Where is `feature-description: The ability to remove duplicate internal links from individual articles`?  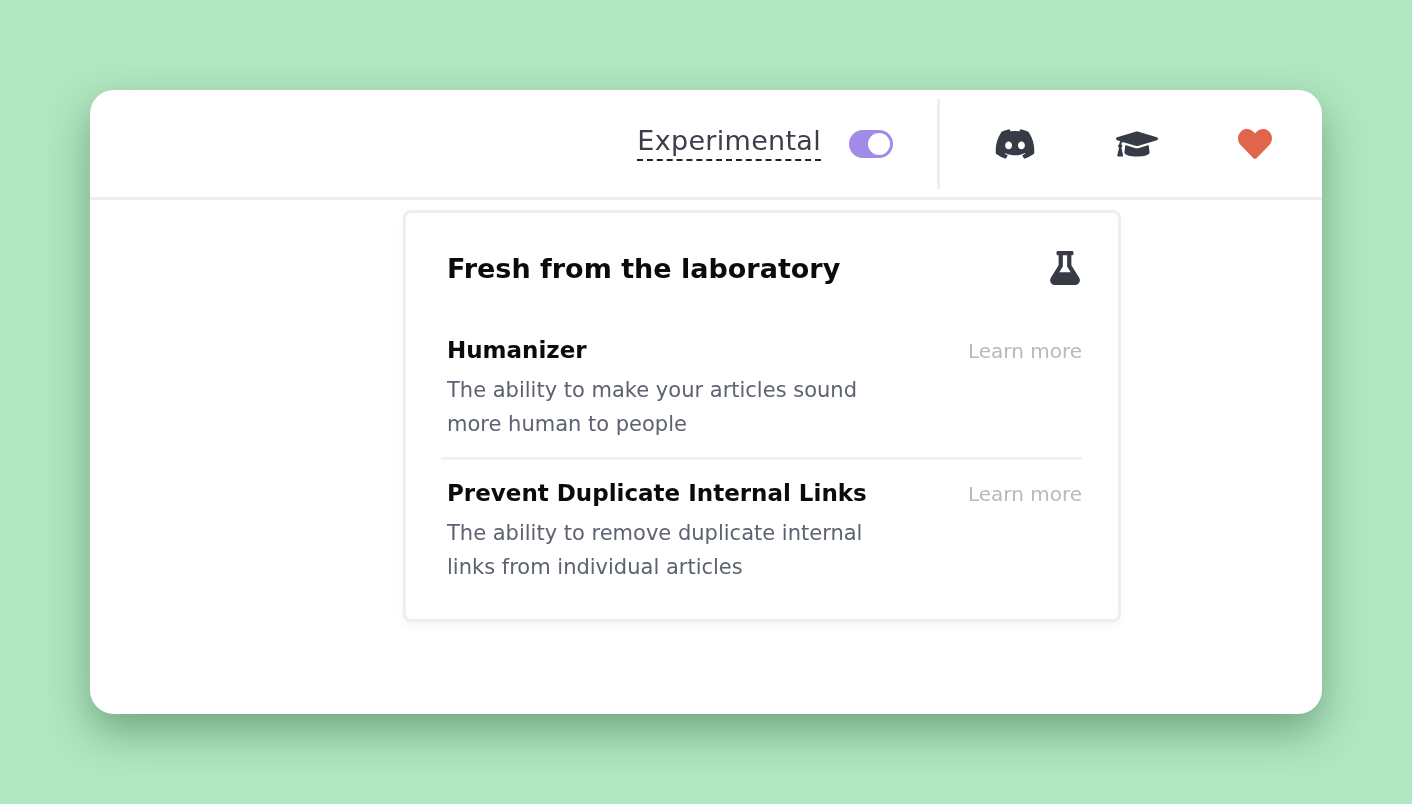 feature-description: The ability to remove duplicate internal links from individual articles is located at coordinates (655, 550).